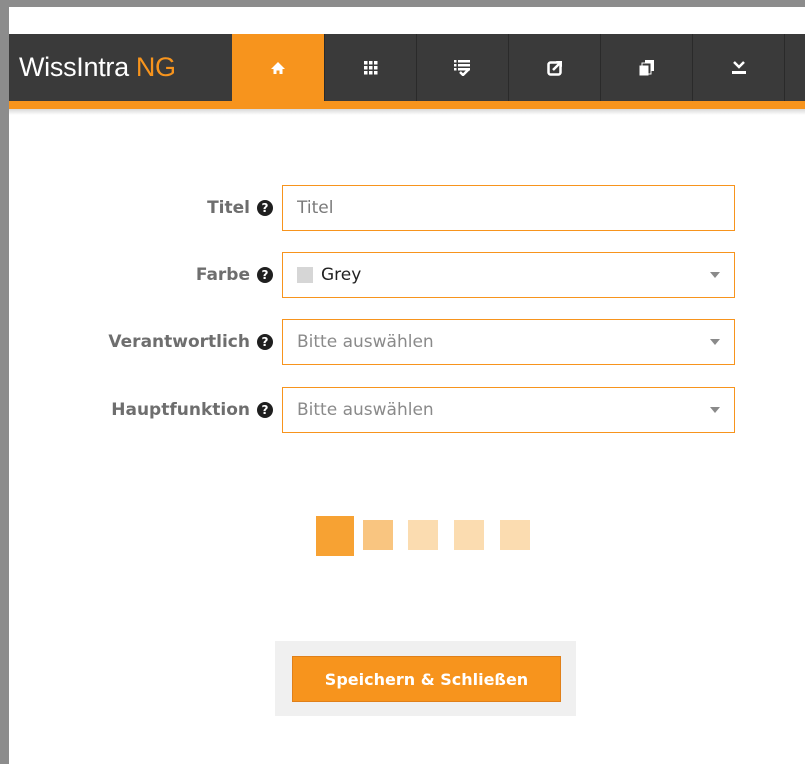  Describe the element at coordinates (407, 112) in the screenshot. I see `navbar-shadow` at that location.